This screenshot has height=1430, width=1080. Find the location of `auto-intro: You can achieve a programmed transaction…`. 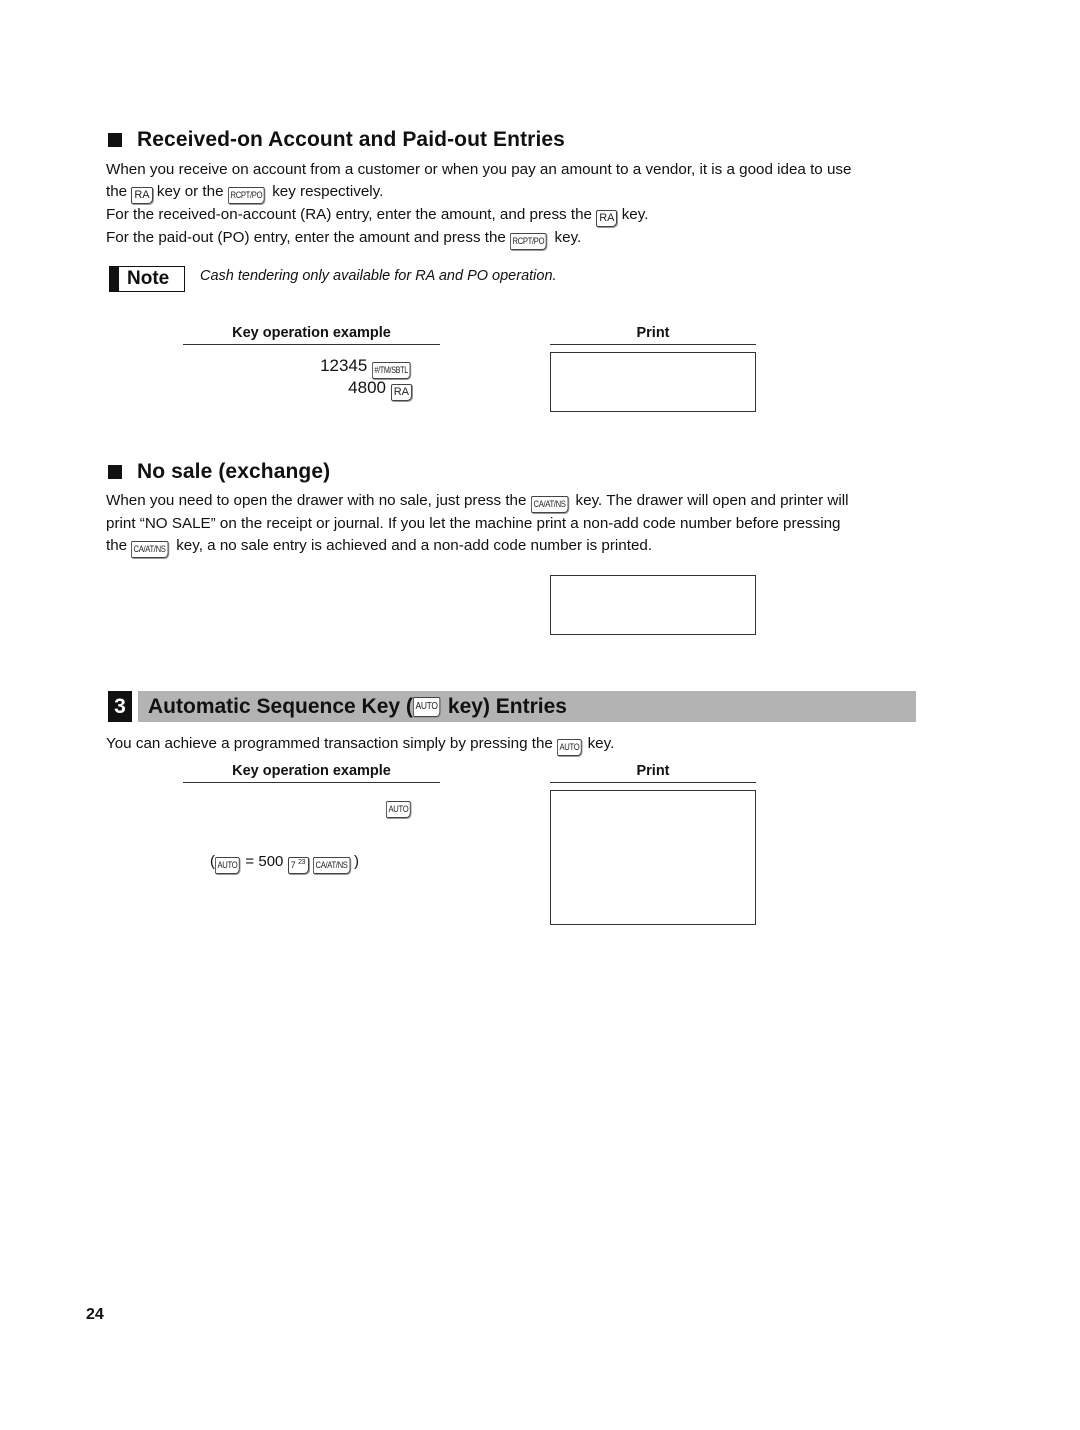

auto-intro: You can achieve a programmed transaction… is located at coordinates (516, 744).